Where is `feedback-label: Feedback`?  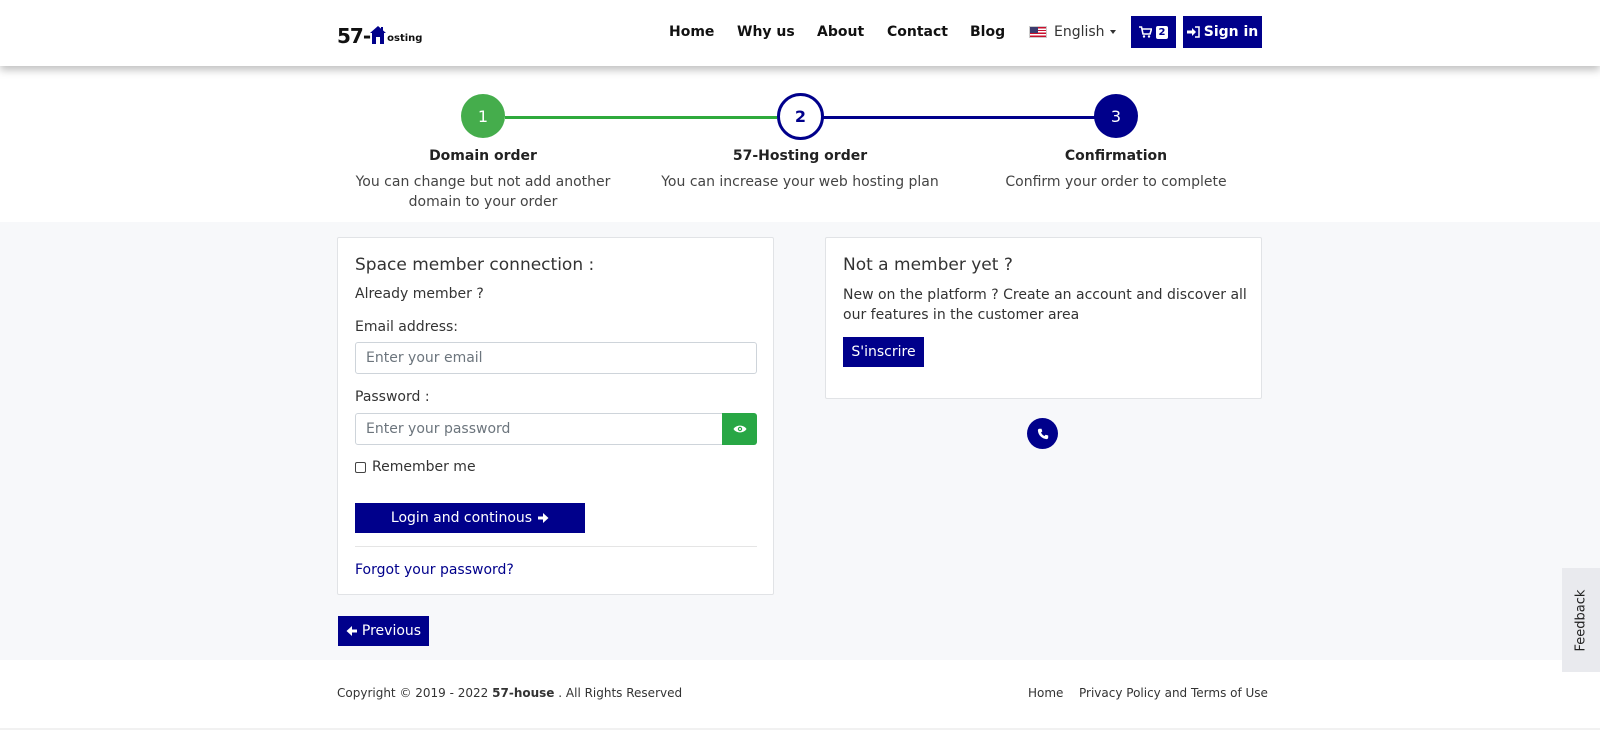 feedback-label: Feedback is located at coordinates (1581, 620).